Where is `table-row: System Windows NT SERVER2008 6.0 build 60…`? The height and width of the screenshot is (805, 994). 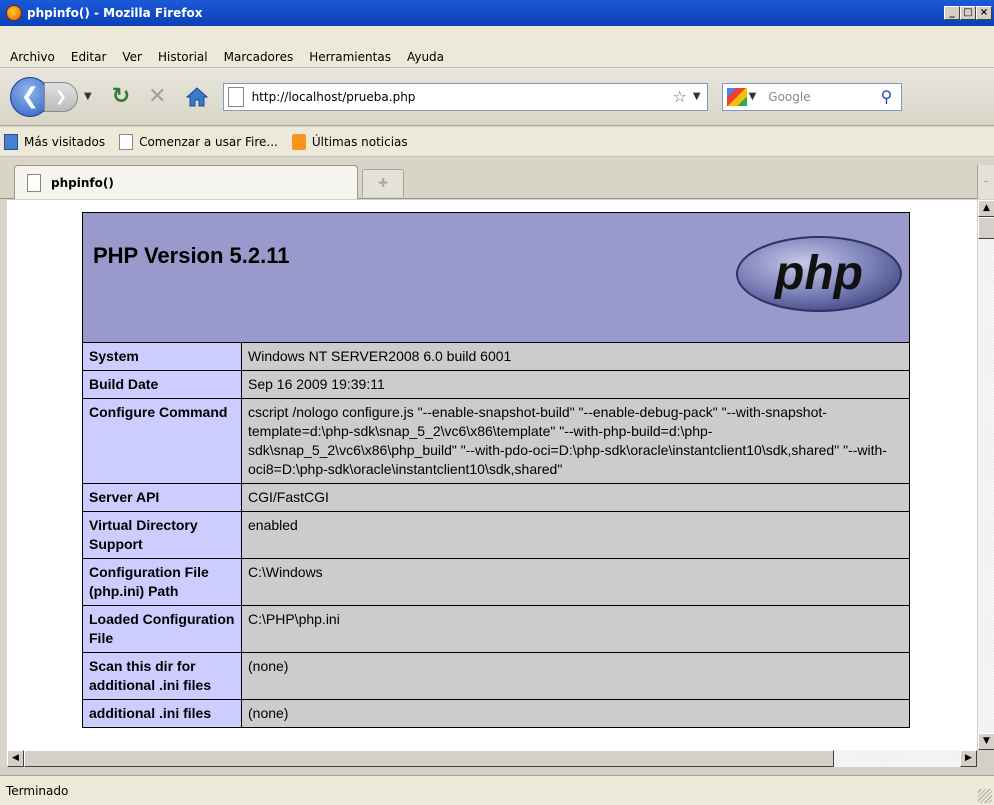
table-row: System Windows NT SERVER2008 6.0 build 60… is located at coordinates (496, 356).